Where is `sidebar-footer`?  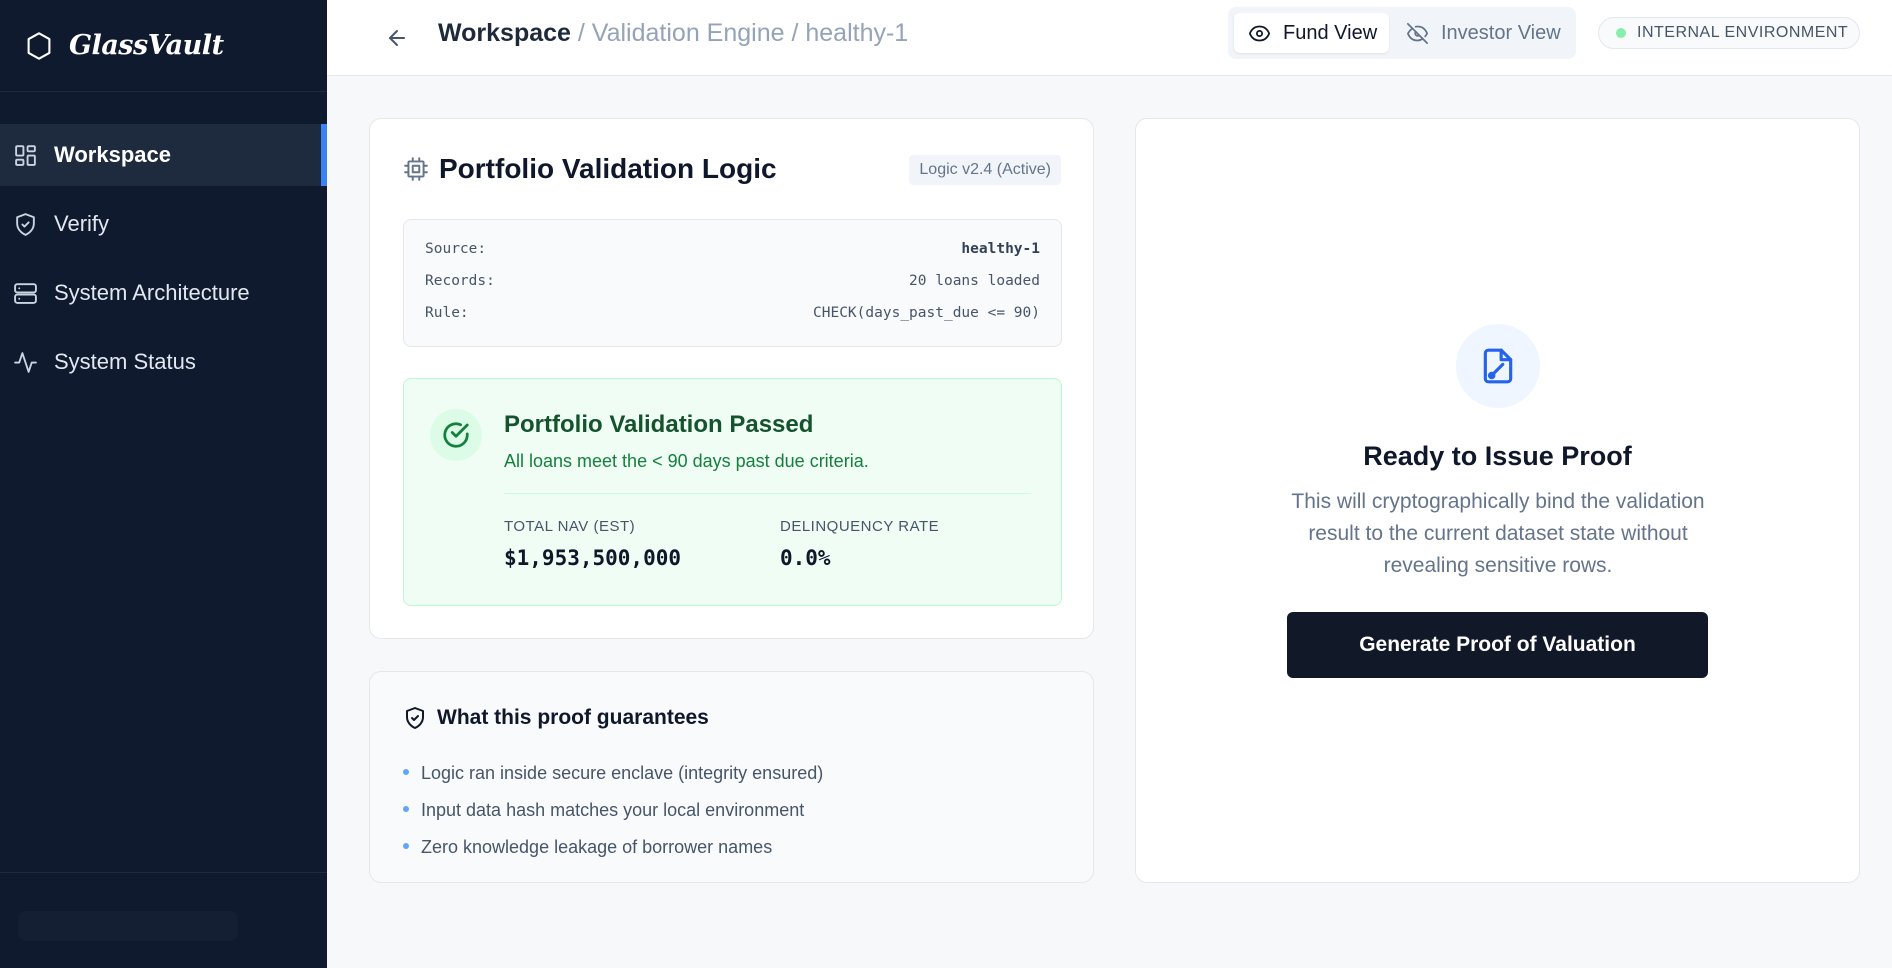
sidebar-footer is located at coordinates (163, 920).